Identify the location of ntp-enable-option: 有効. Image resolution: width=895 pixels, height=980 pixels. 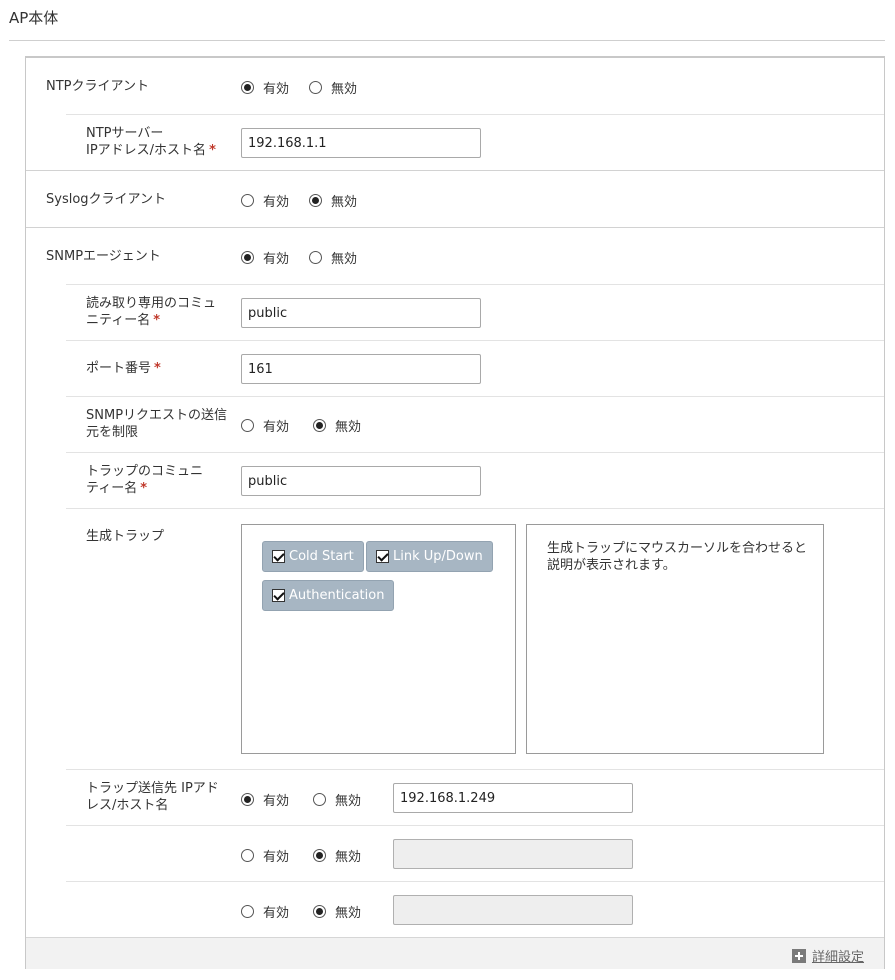
(265, 87).